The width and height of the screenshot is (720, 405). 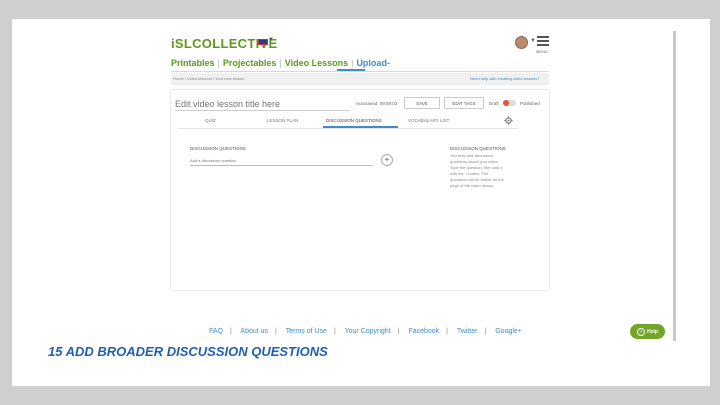 I want to click on footer-link-copyright: Your Copyright, so click(x=368, y=331).